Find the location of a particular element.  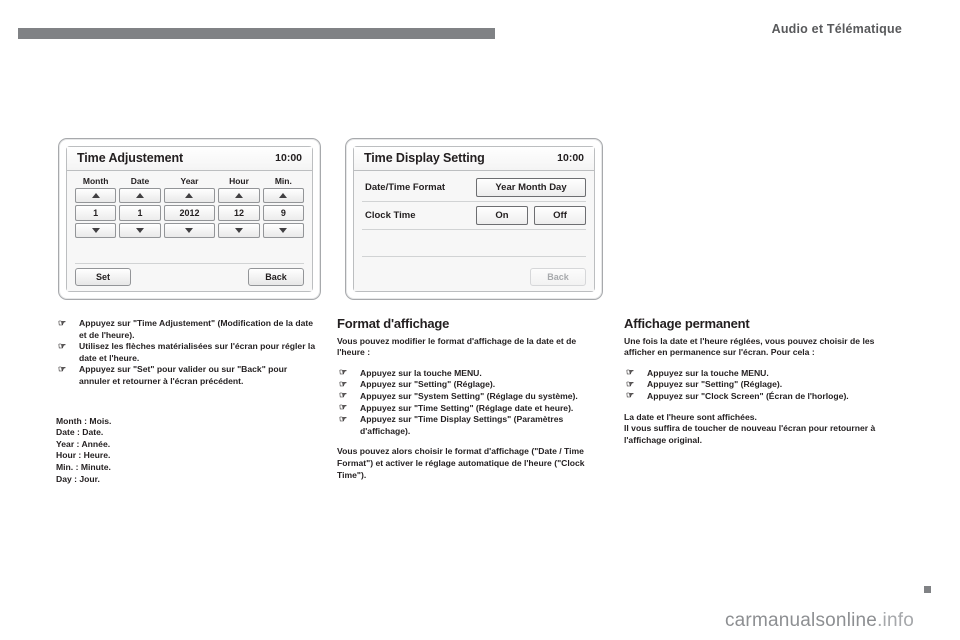

hour-increment-button is located at coordinates (239, 195).